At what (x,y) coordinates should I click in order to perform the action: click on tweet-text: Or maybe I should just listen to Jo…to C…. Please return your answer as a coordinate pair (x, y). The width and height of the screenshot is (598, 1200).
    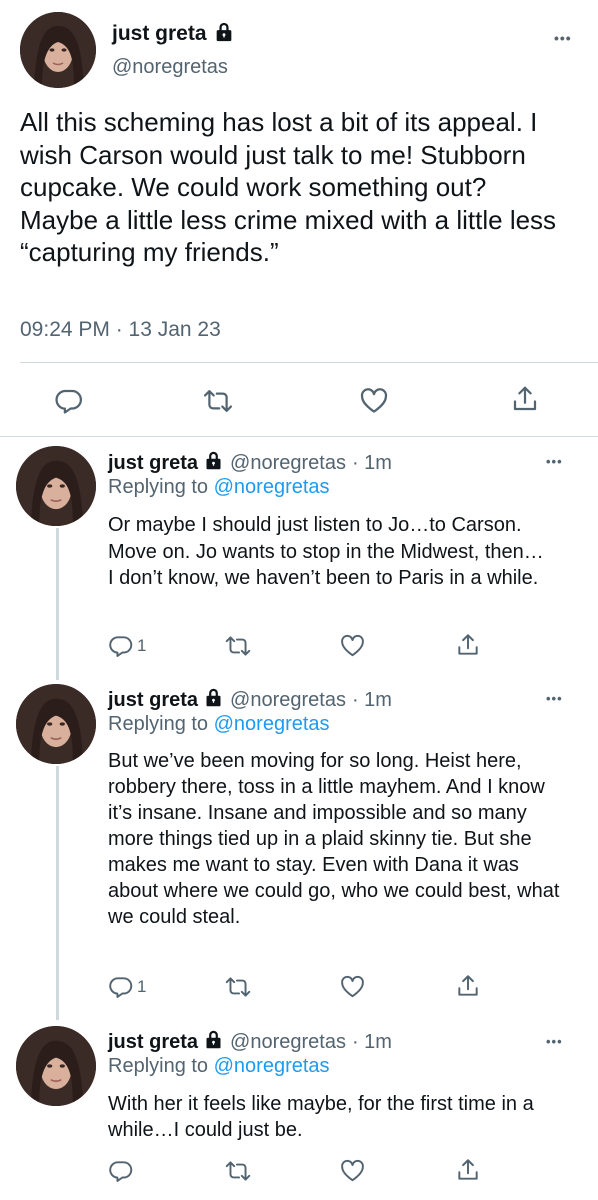
    Looking at the image, I should click on (326, 551).